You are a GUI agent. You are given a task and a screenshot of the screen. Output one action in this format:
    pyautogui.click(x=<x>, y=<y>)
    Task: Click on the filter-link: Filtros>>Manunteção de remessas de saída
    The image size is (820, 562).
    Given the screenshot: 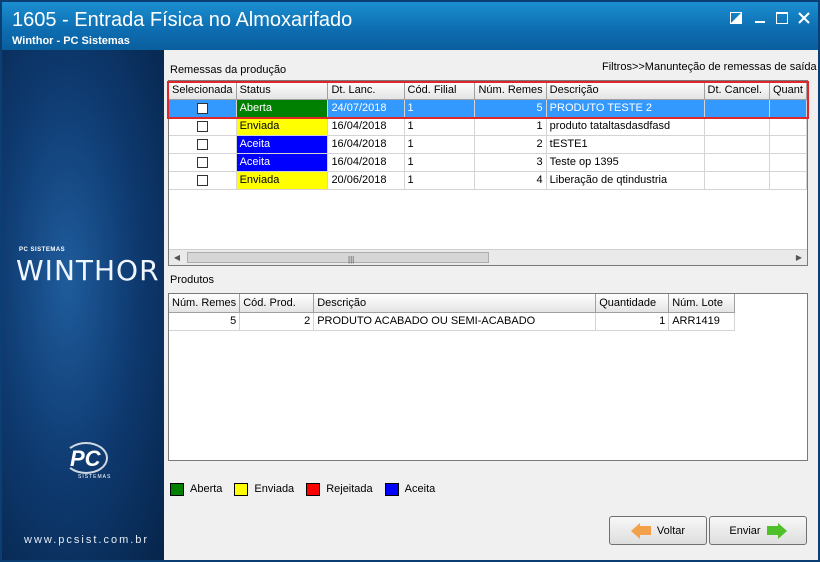 What is the action you would take?
    pyautogui.click(x=709, y=67)
    